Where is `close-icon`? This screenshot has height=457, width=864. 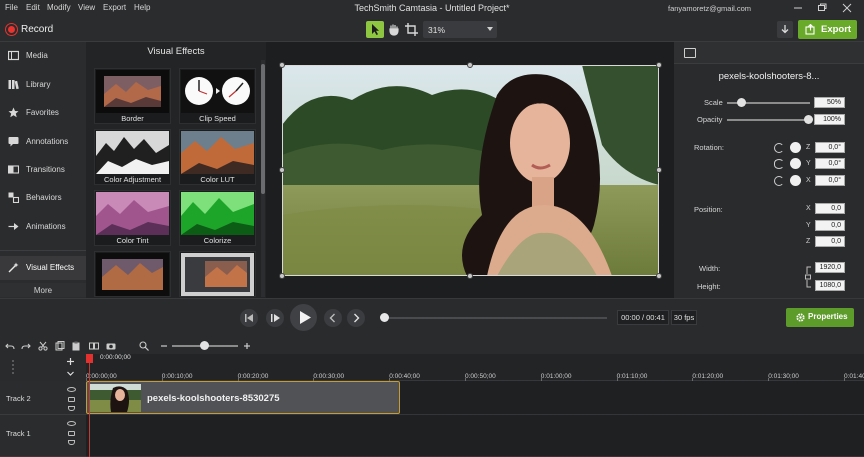 close-icon is located at coordinates (847, 8).